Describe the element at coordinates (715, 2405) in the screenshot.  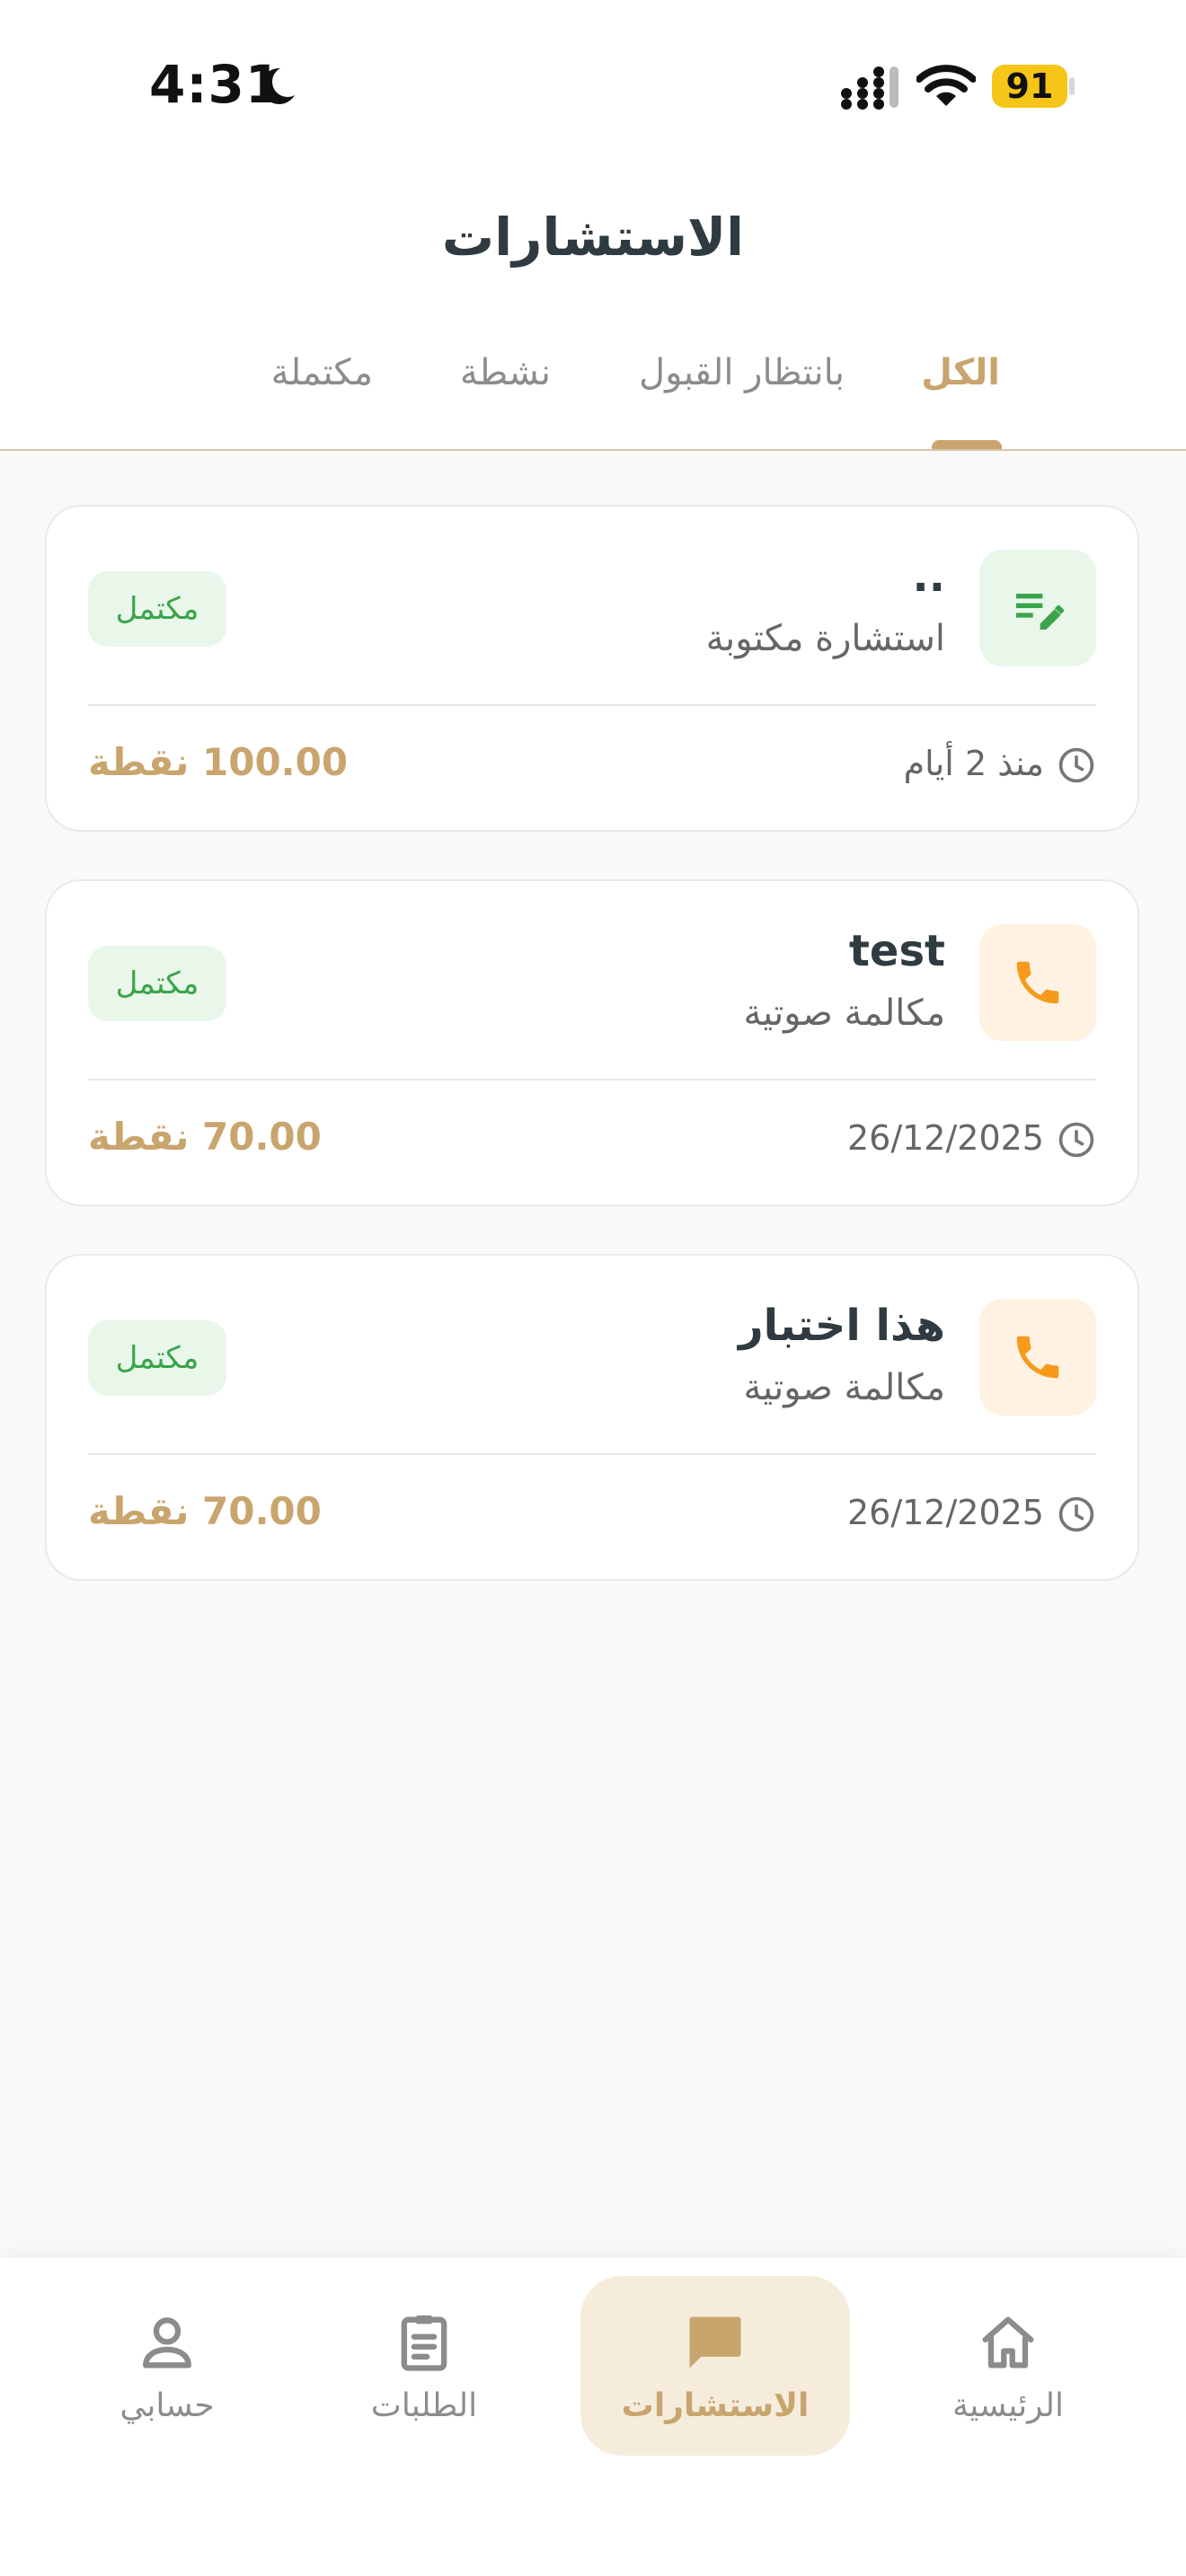
I see `nav-label-consultations: الاستشارات` at that location.